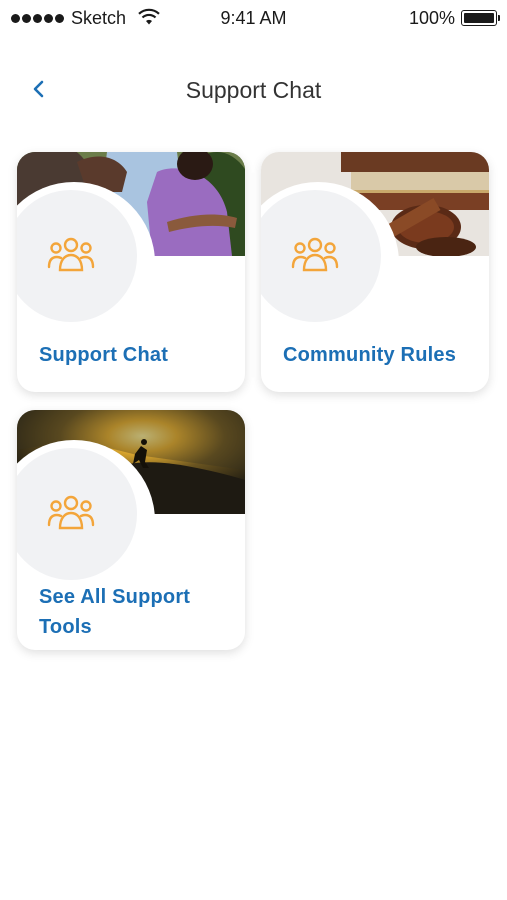 The width and height of the screenshot is (507, 900). I want to click on support-chat-card: Support Chat, so click(131, 272).